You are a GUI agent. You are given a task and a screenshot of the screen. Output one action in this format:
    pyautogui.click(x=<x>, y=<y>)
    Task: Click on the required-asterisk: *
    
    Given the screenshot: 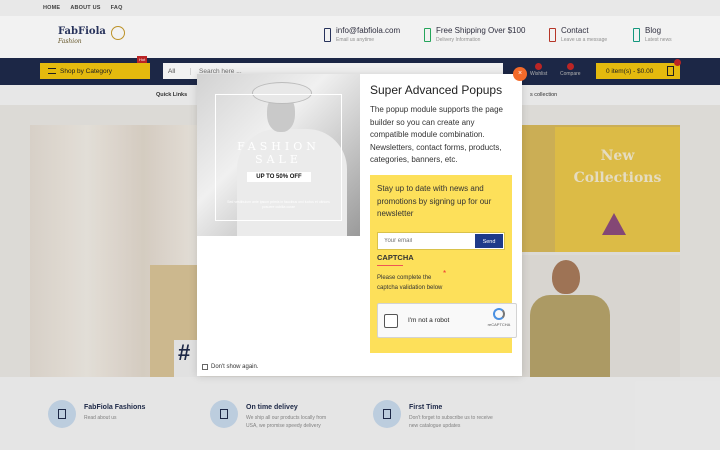 What is the action you would take?
    pyautogui.click(x=445, y=273)
    